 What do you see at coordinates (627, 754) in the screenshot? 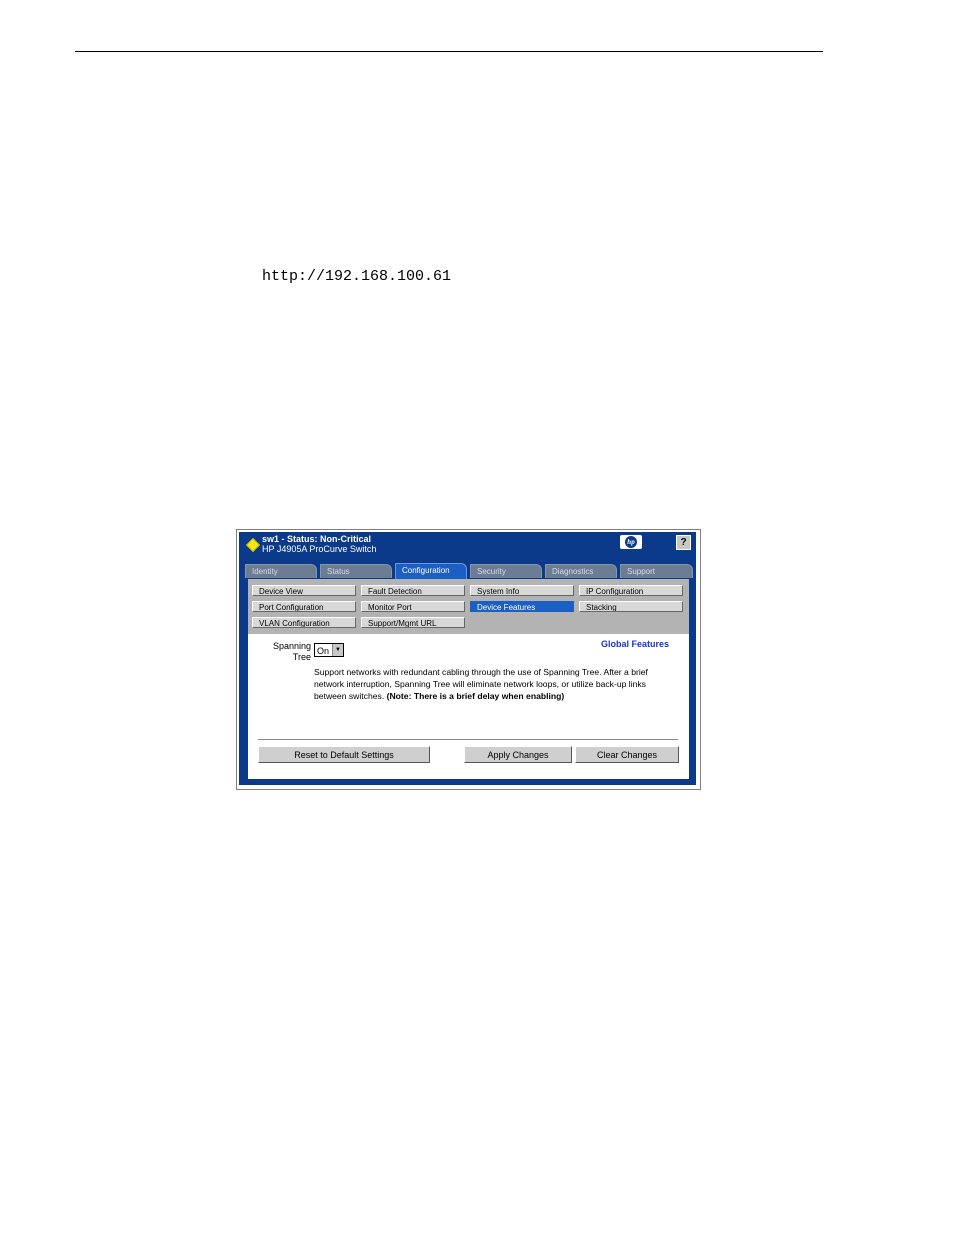
I see `clear-changes-button: Clear Changes` at bounding box center [627, 754].